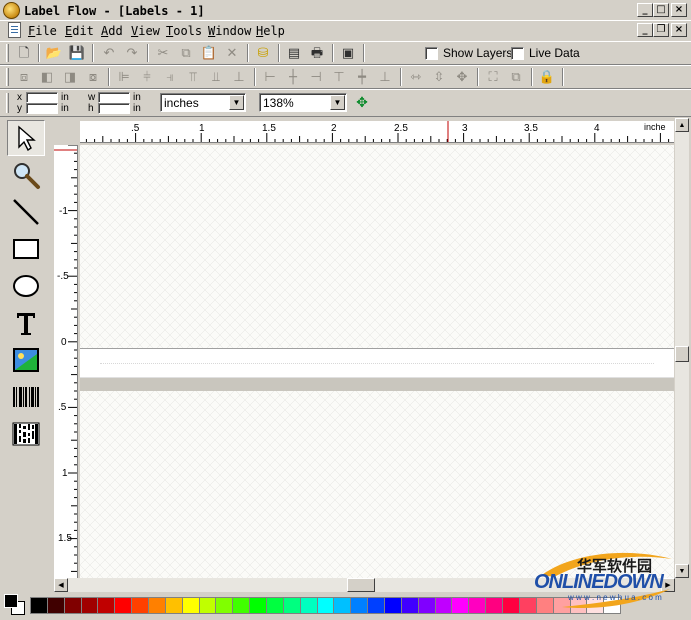  Describe the element at coordinates (682, 354) in the screenshot. I see `vertical-scroll-thumb` at that location.